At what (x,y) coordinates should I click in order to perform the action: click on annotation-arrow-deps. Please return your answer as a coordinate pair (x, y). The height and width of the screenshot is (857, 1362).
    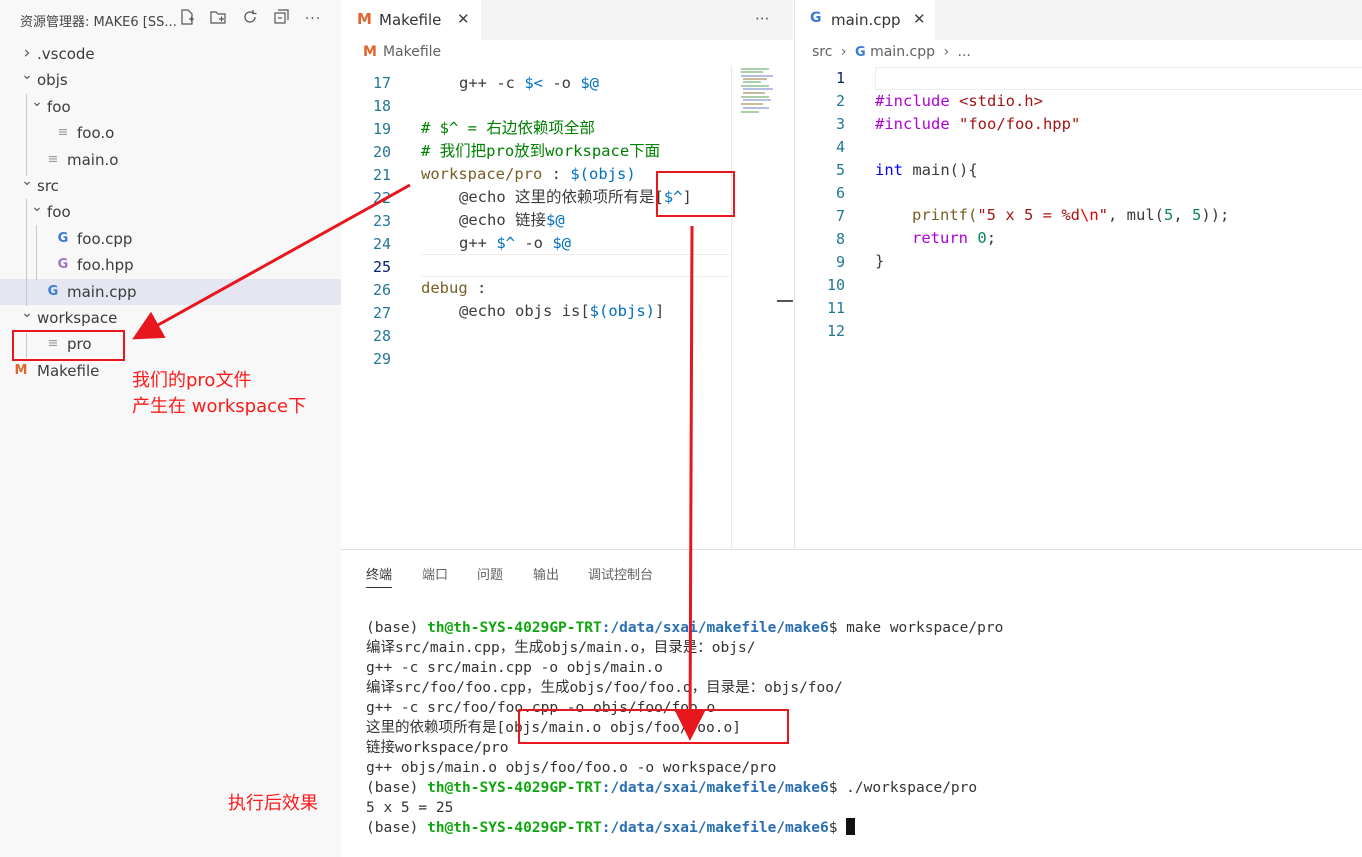
    Looking at the image, I should click on (690, 483).